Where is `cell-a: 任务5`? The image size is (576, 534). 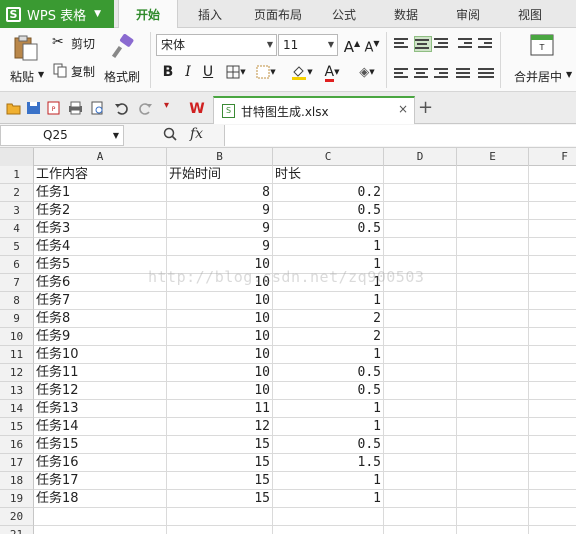
cell-a: 任务5 is located at coordinates (100, 265).